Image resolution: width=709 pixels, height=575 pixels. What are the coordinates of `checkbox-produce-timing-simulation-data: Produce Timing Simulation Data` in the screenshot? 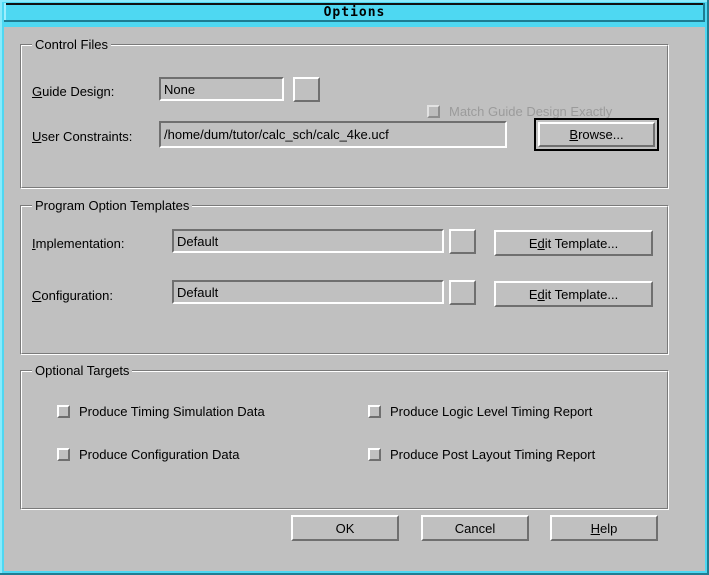 It's located at (161, 411).